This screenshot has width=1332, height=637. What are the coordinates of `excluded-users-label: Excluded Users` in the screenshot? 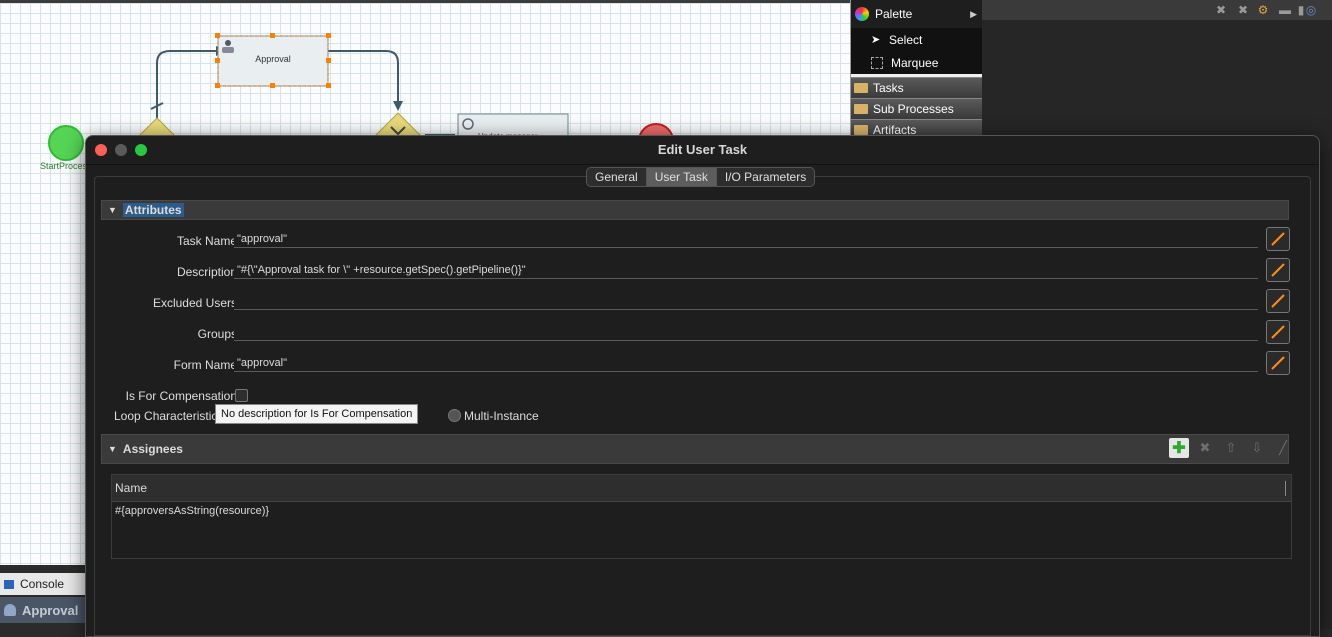 It's located at (194, 303).